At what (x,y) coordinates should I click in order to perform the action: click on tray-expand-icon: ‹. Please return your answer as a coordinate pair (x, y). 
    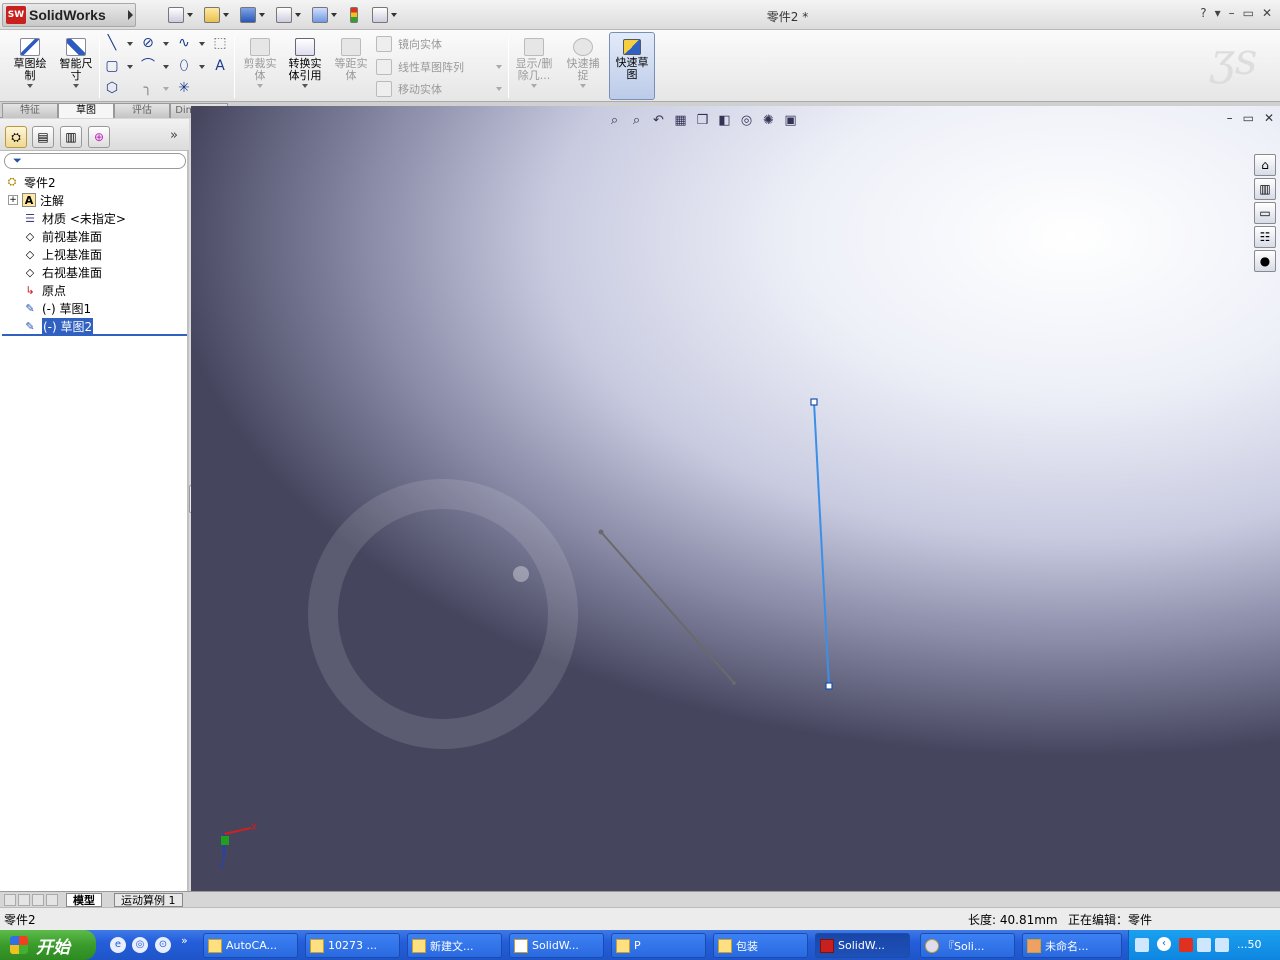
    Looking at the image, I should click on (1164, 944).